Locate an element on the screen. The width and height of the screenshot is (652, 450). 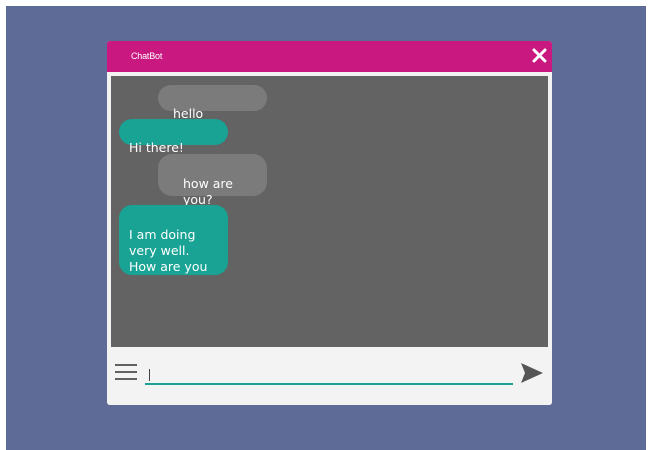
message-bubble-user: hello is located at coordinates (212, 103).